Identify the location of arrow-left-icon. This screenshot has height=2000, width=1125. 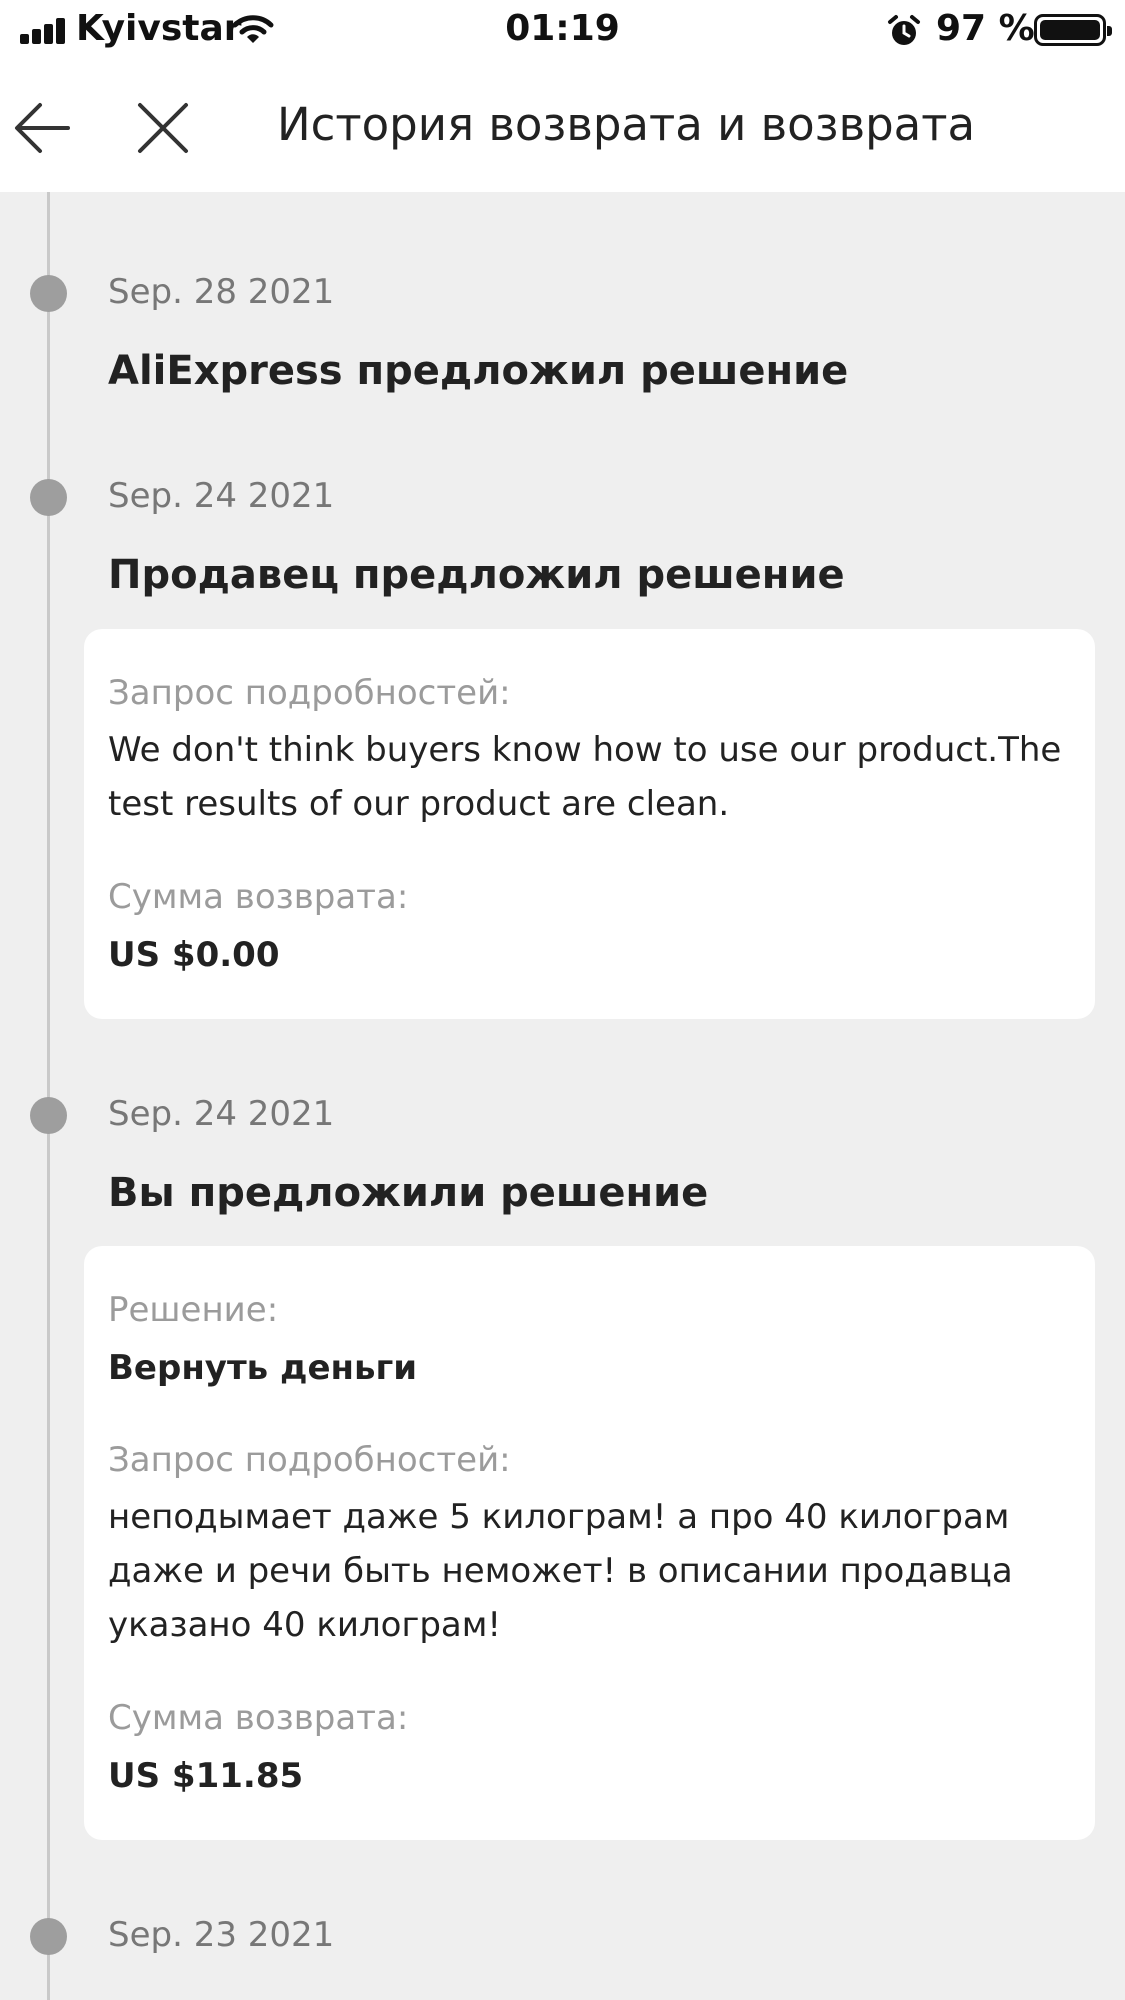
(42, 128).